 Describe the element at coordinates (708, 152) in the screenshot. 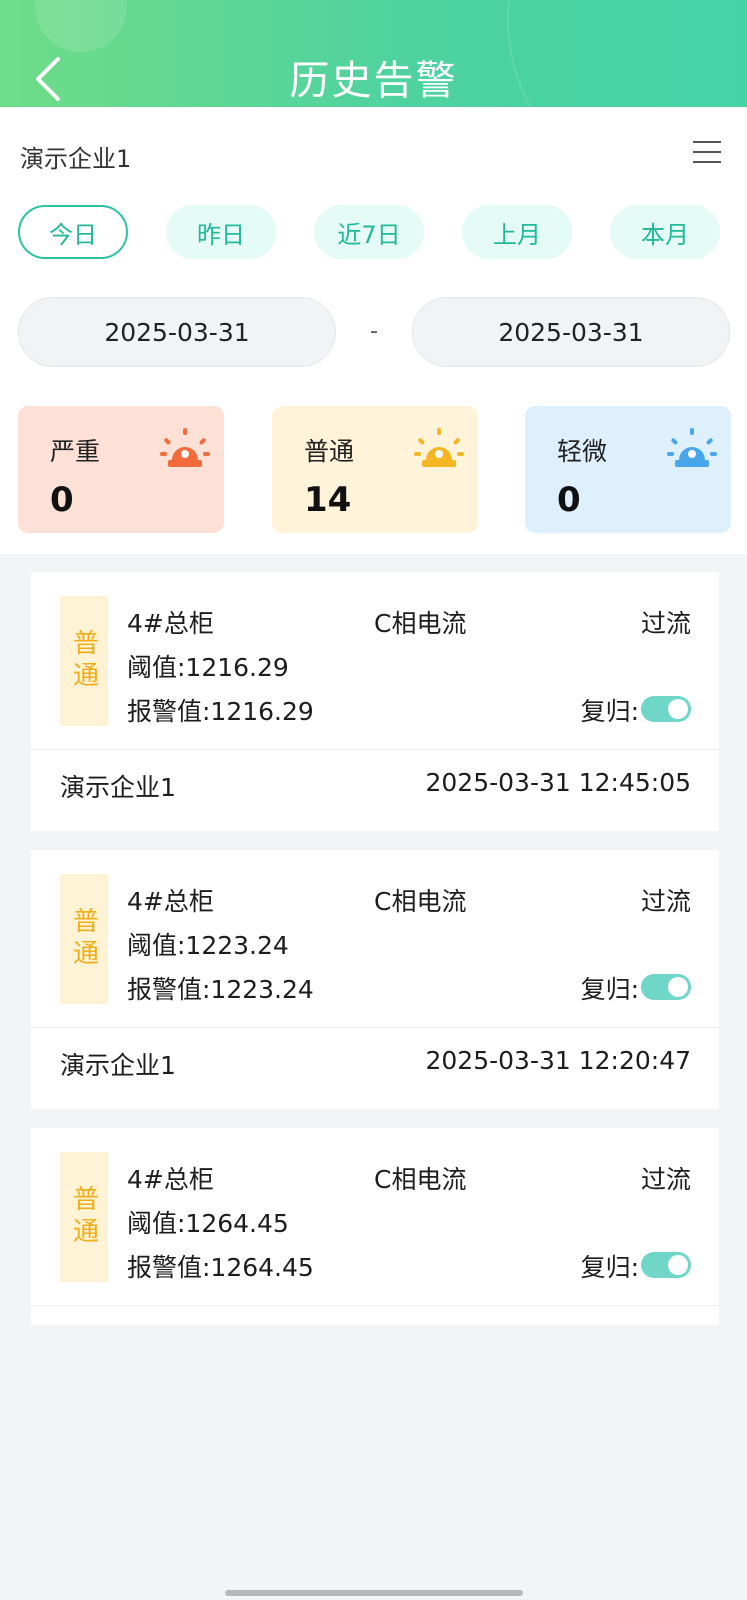

I see `menu-icon` at that location.